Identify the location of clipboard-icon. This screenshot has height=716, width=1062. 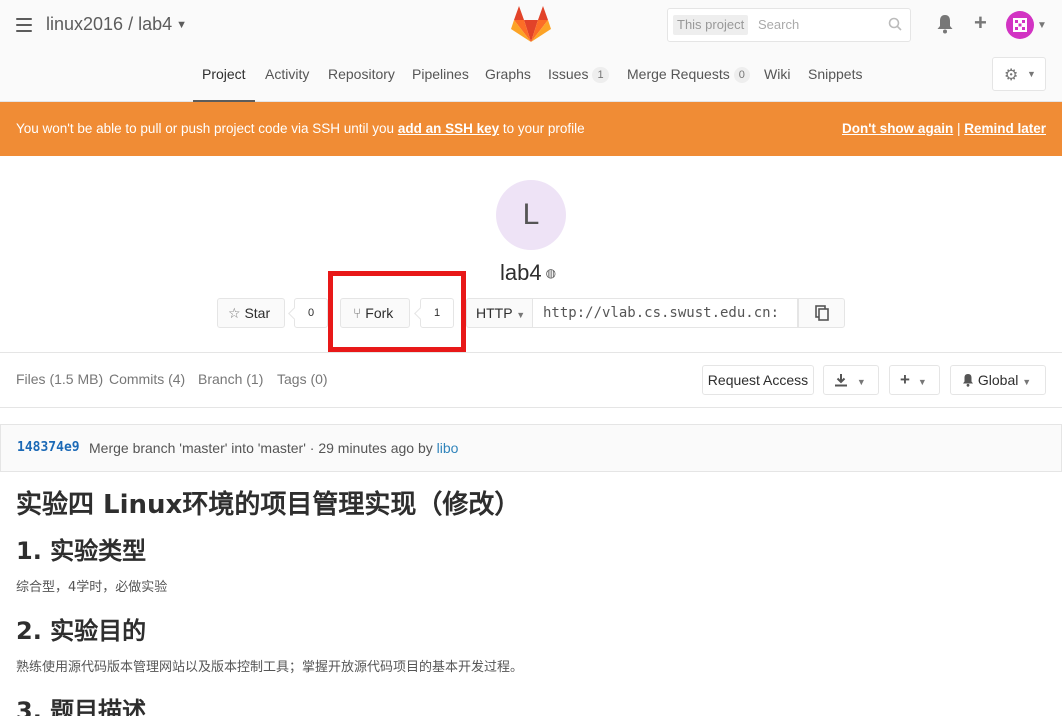
(822, 313).